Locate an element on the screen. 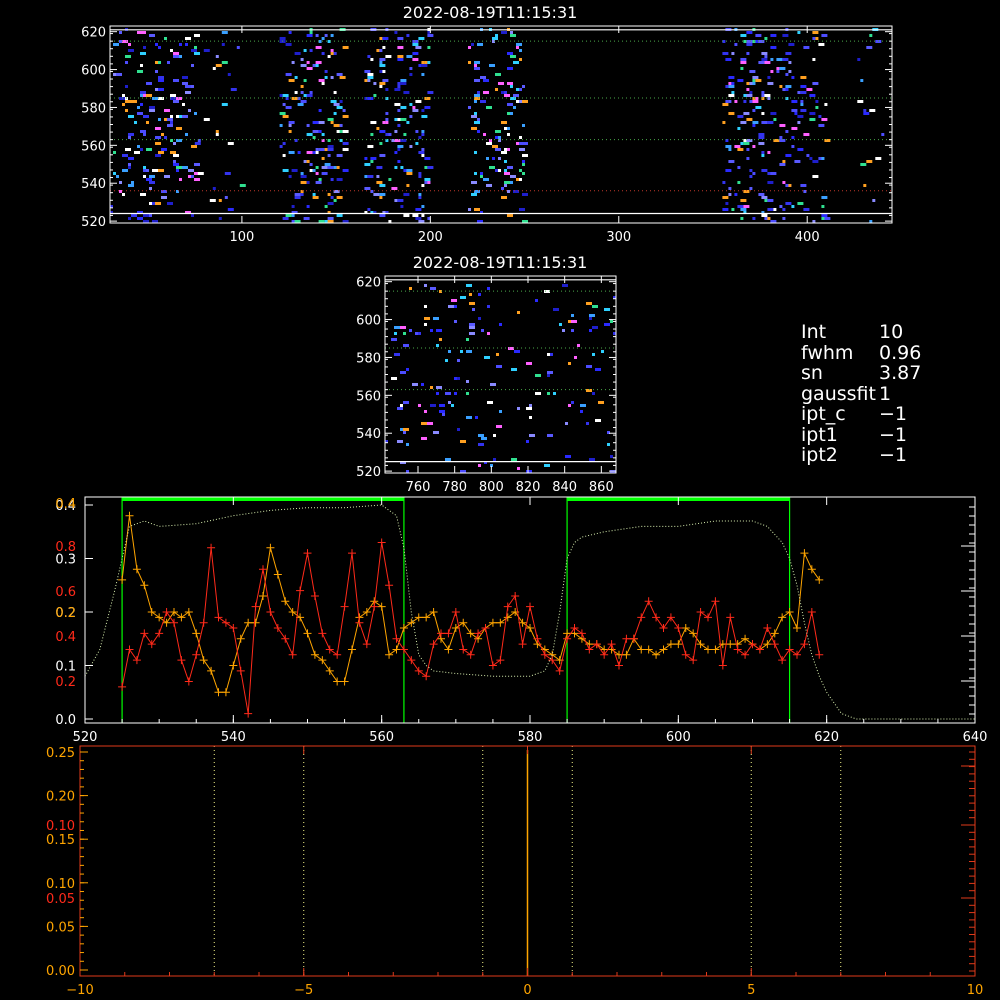  offset-y-tick-label: 0.10 is located at coordinates (60, 884).